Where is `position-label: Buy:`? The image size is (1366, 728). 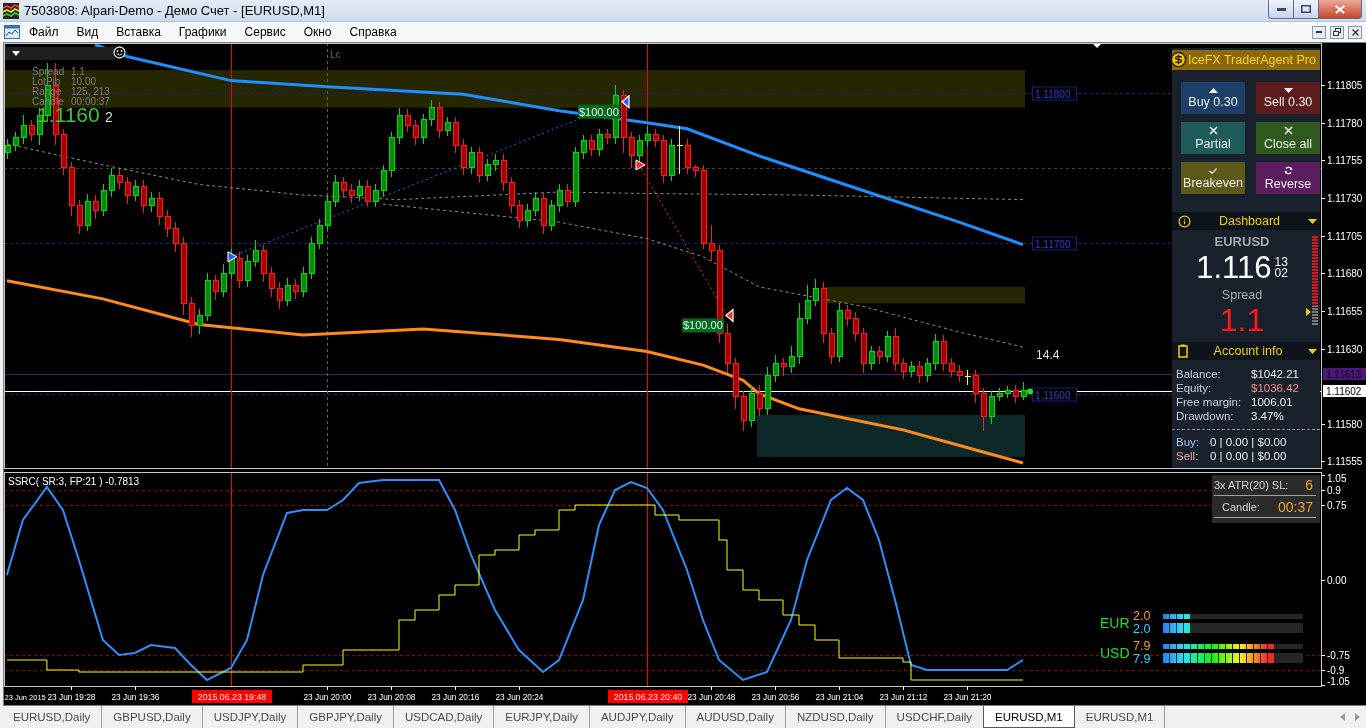 position-label: Buy: is located at coordinates (1188, 442).